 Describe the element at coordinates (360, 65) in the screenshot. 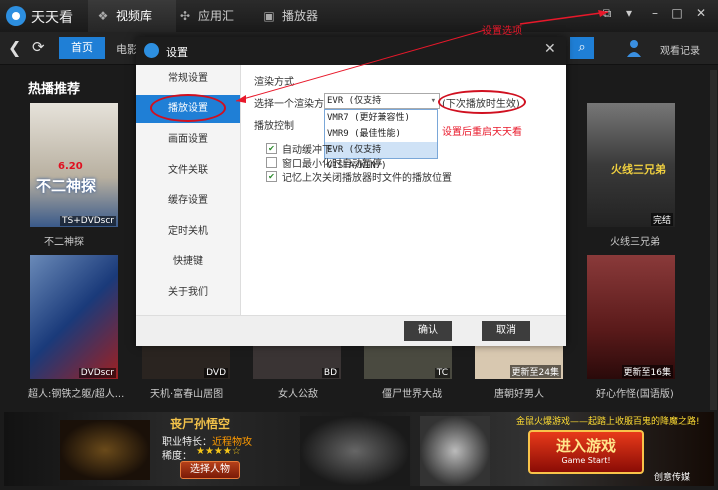

I see `annotation-arrow-playback` at that location.